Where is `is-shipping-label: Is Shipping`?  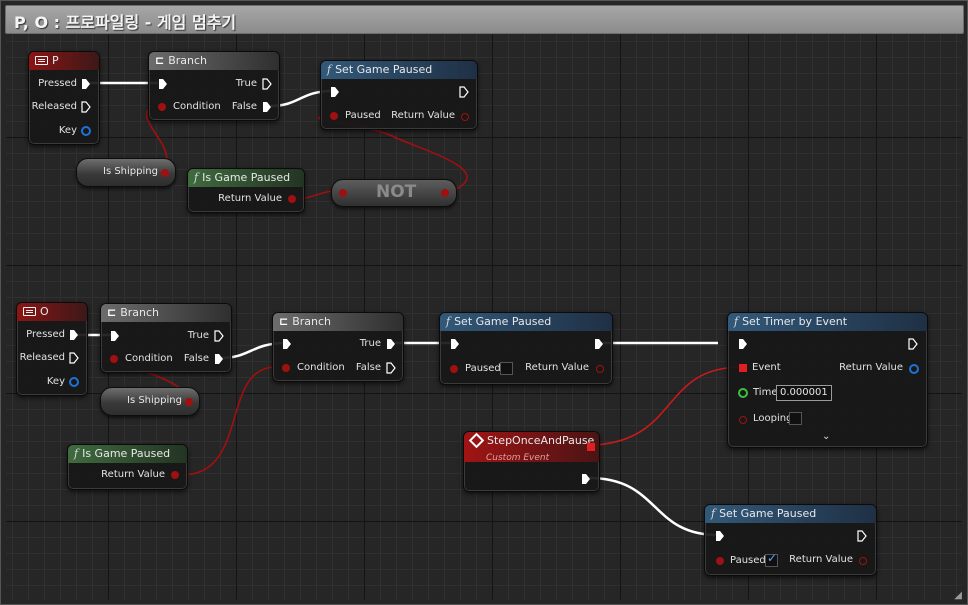 is-shipping-label: Is Shipping is located at coordinates (154, 400).